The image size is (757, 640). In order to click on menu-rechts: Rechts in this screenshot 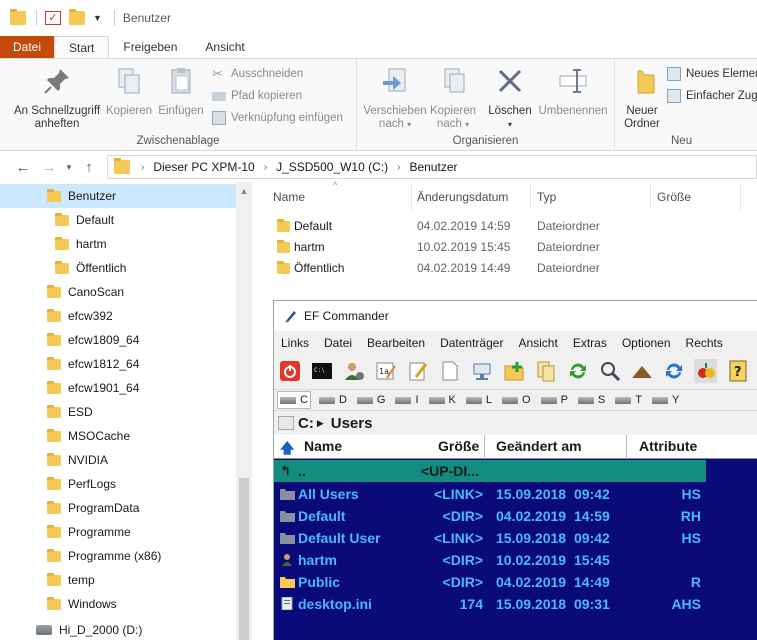, I will do `click(704, 343)`.